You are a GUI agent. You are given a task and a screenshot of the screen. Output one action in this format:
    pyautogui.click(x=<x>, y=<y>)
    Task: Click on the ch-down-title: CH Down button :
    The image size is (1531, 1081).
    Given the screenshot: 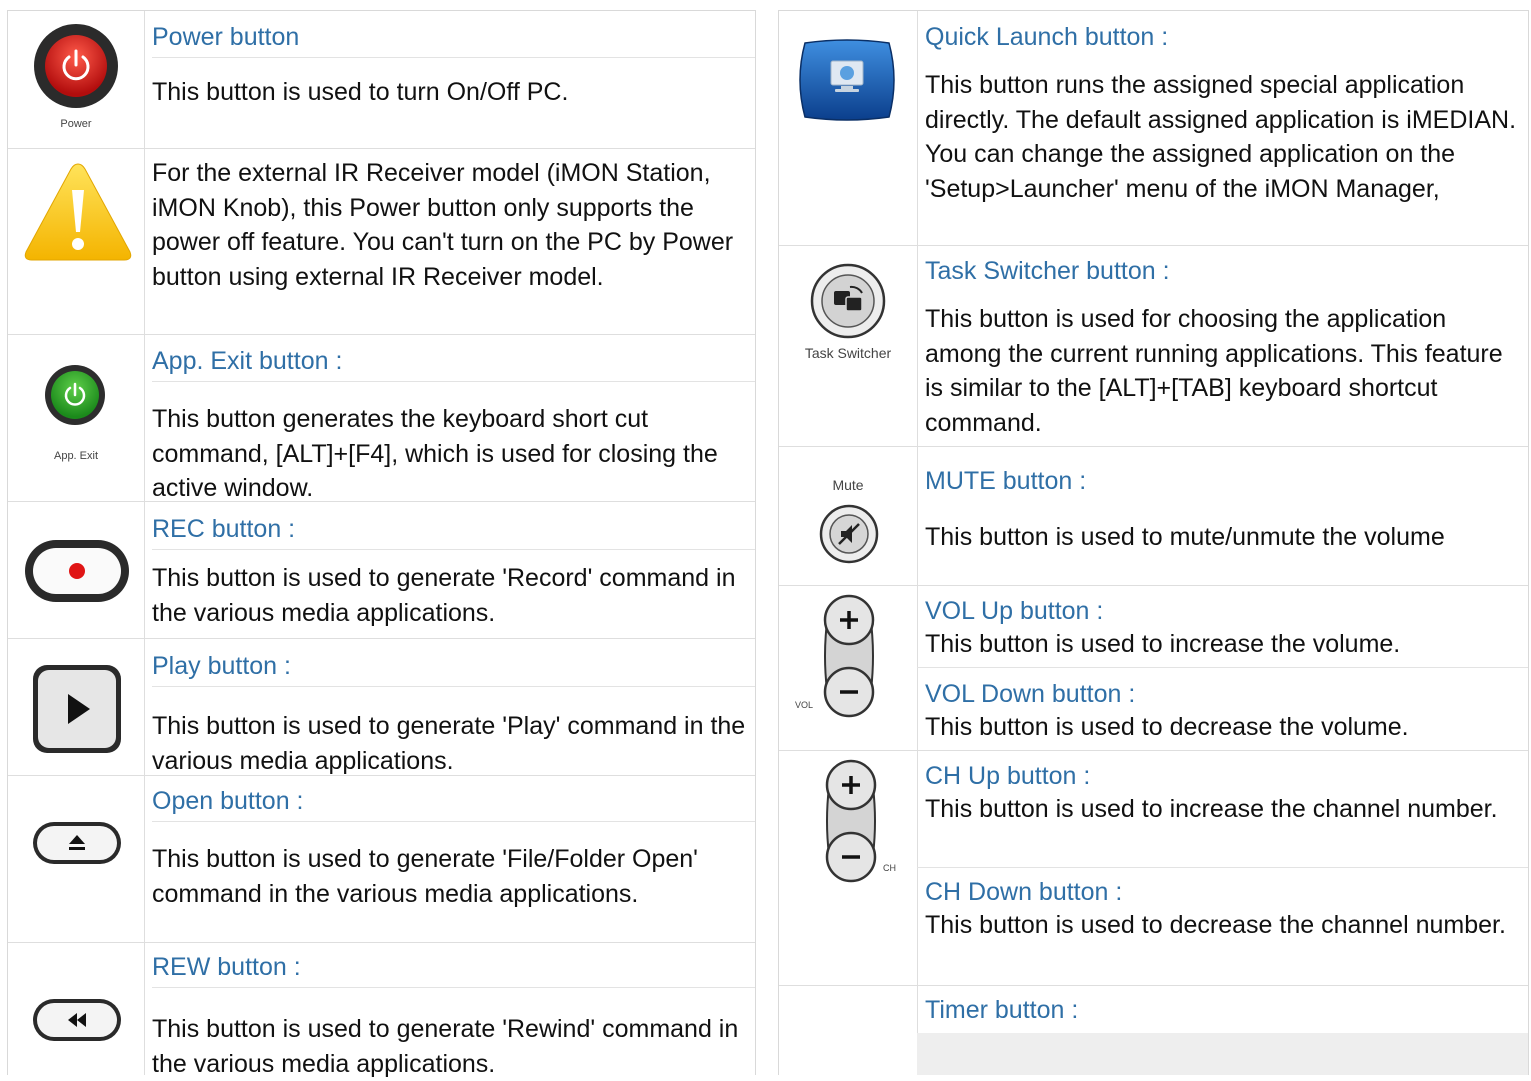 What is the action you would take?
    pyautogui.click(x=1024, y=892)
    